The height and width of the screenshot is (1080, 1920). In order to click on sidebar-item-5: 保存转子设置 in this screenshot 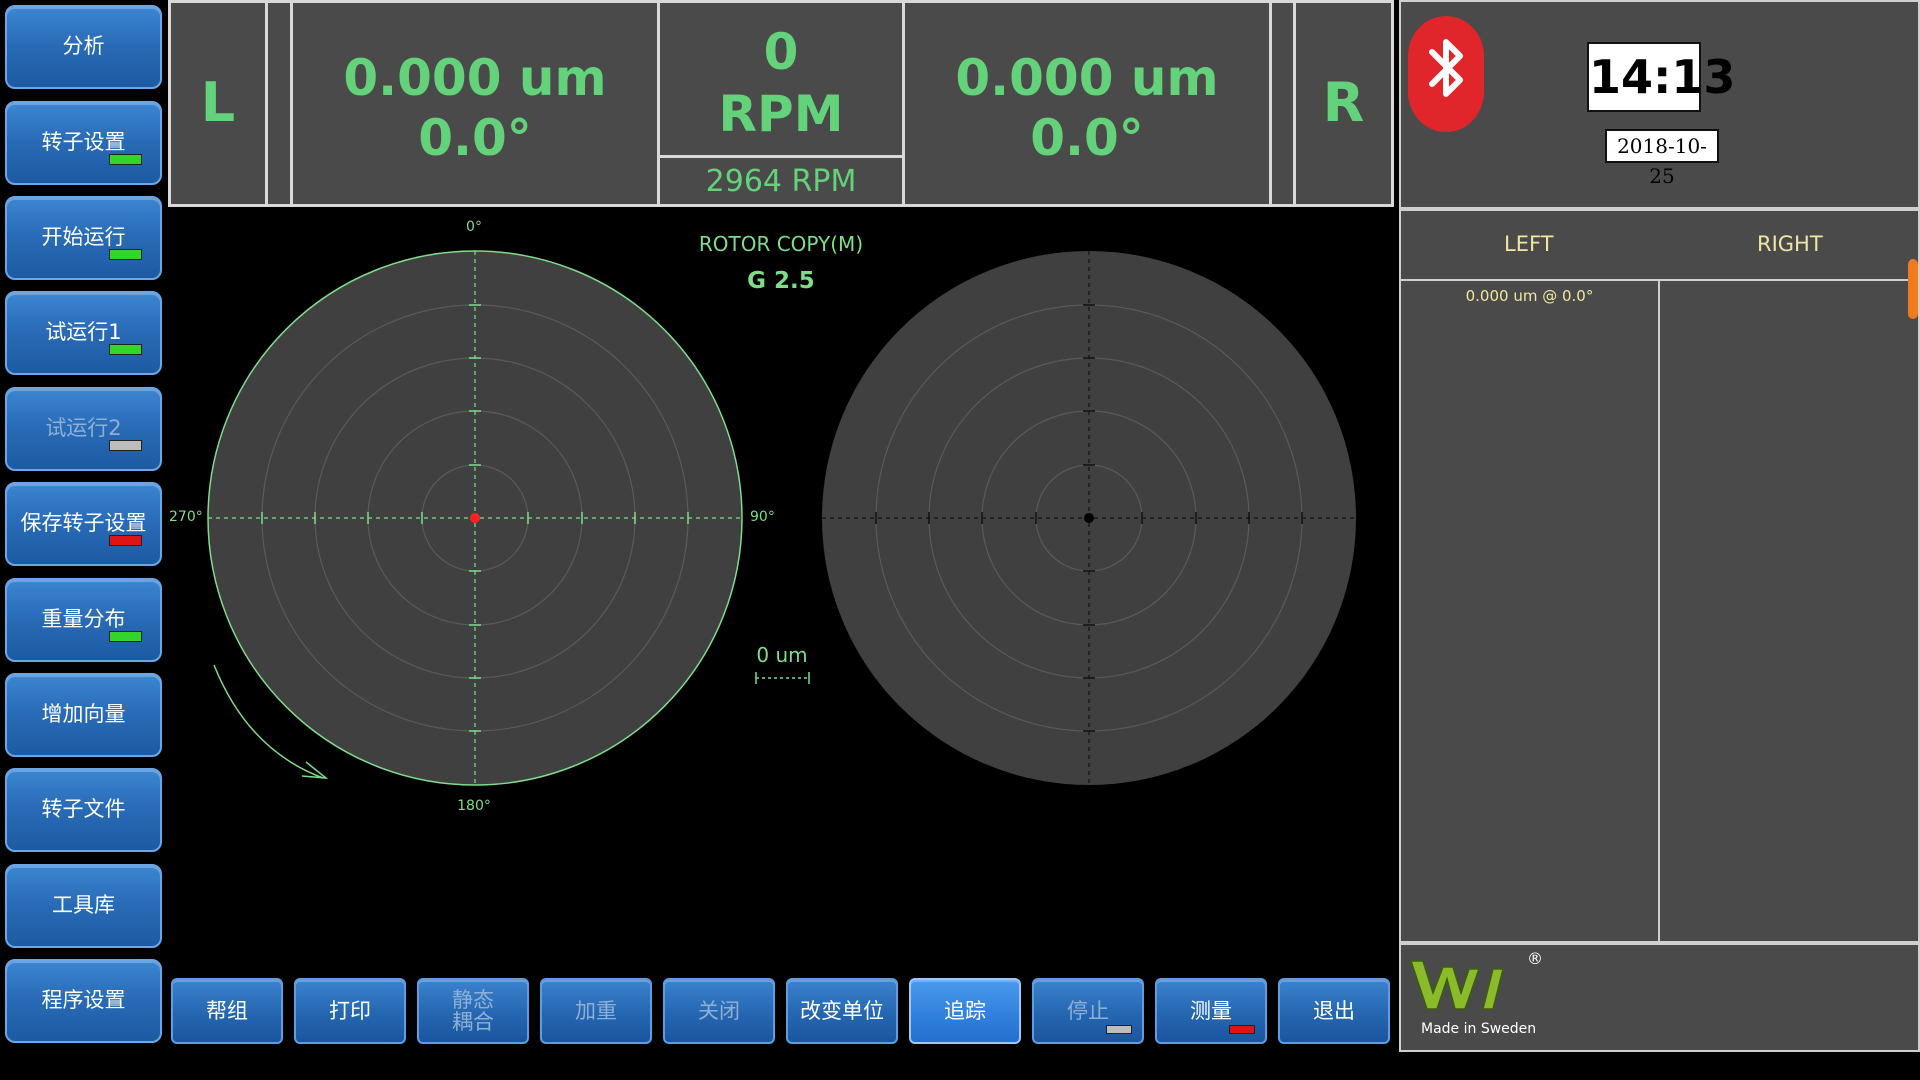, I will do `click(83, 524)`.